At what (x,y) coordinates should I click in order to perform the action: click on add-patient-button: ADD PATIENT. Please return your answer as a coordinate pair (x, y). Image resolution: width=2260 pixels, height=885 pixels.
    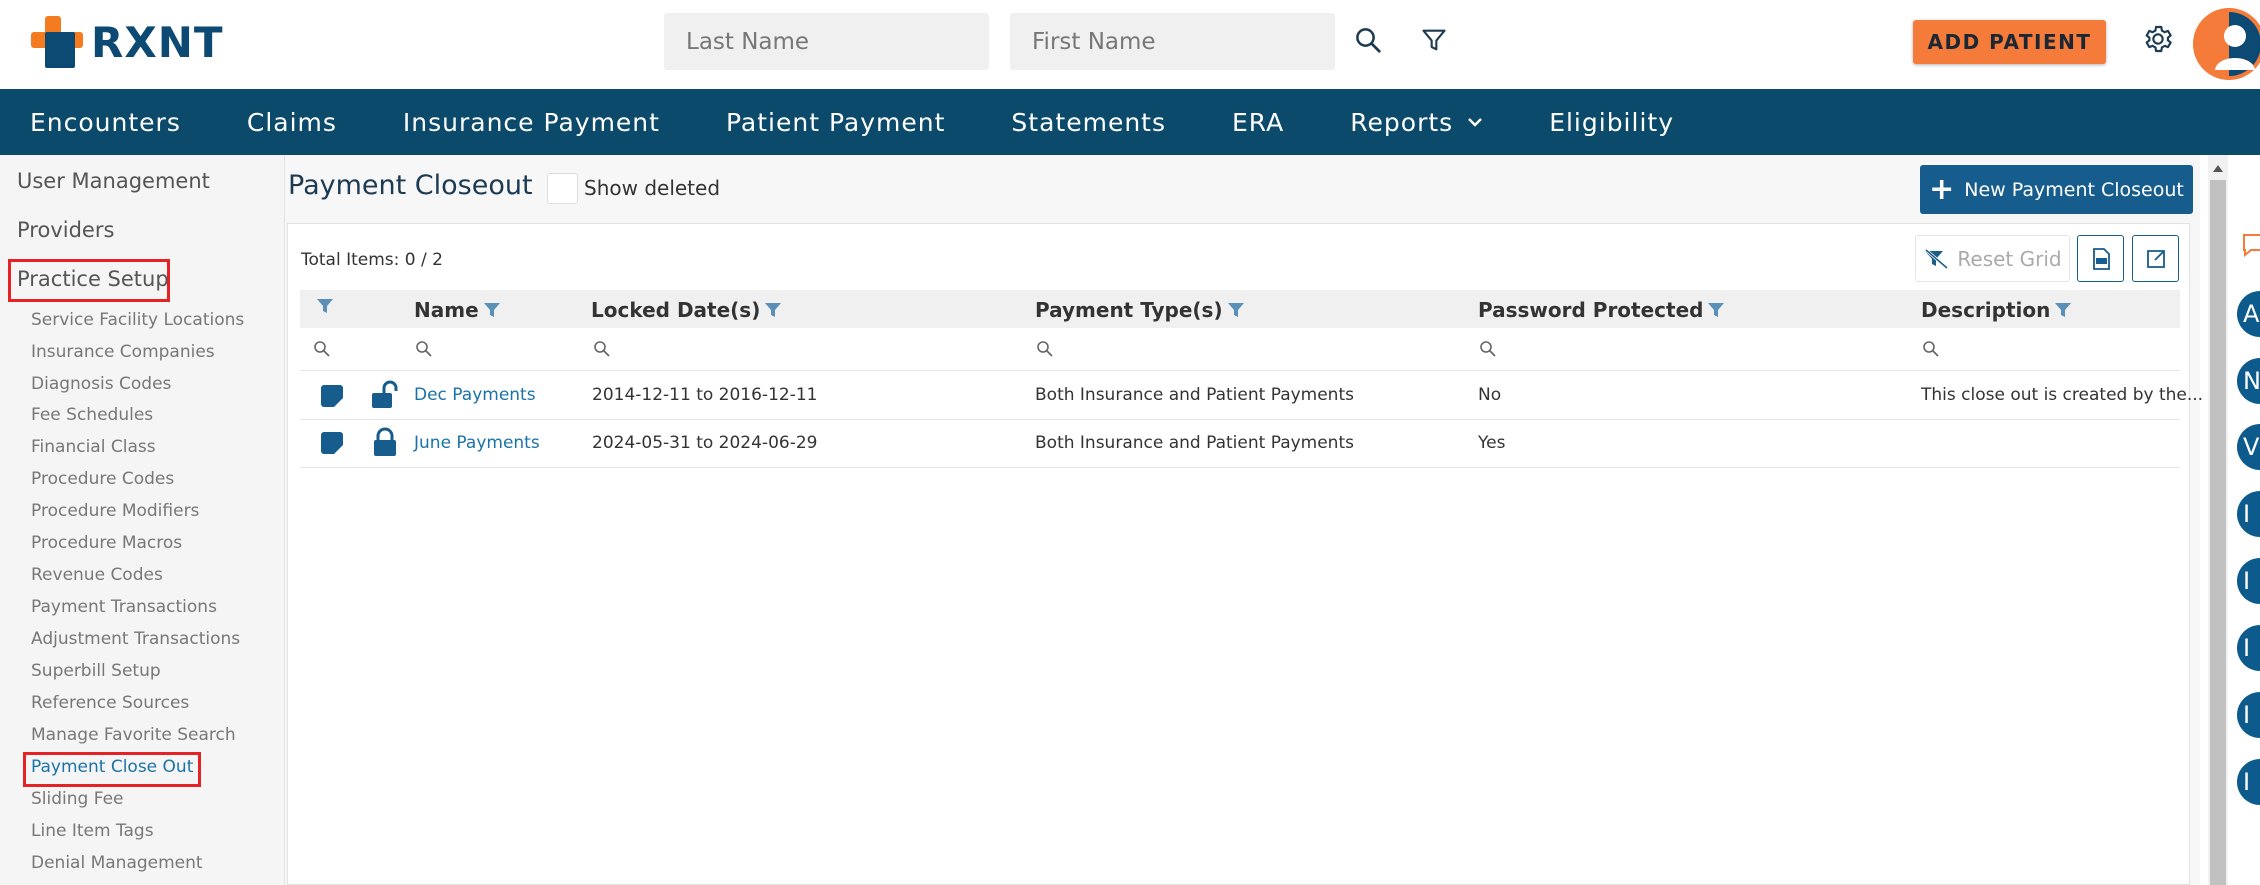
    Looking at the image, I should click on (2009, 42).